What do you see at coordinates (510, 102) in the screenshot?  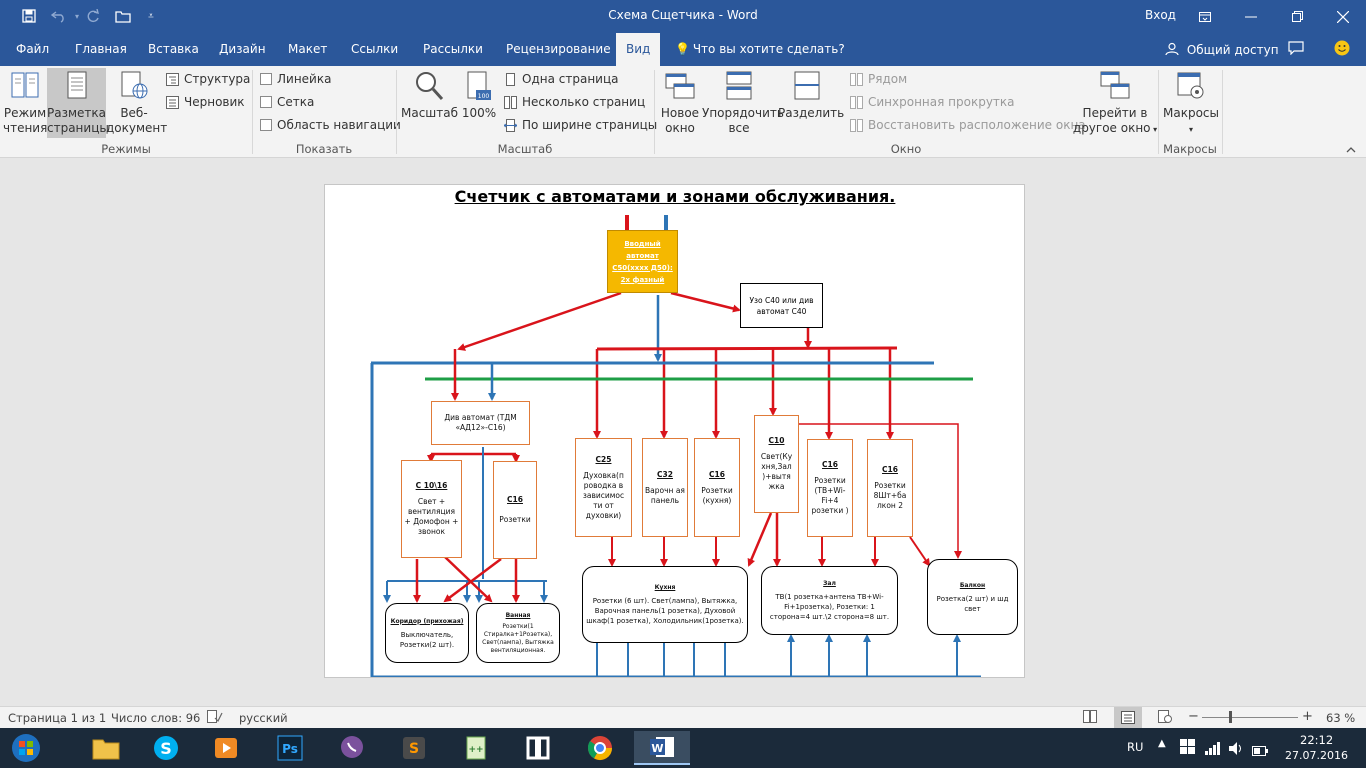 I see `multiple-pages-icon` at bounding box center [510, 102].